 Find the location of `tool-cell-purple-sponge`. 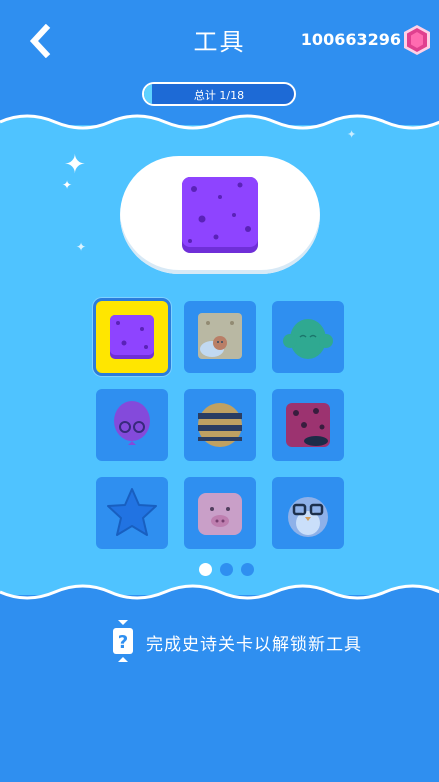

tool-cell-purple-sponge is located at coordinates (132, 337).